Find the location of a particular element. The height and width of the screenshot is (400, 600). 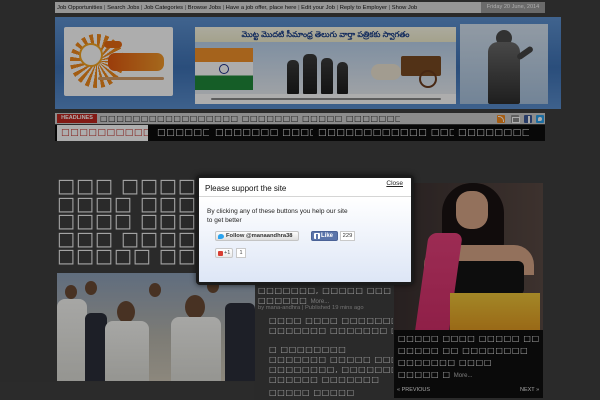

twitter-follow-button: Follow @manaandhra38 is located at coordinates (257, 236).